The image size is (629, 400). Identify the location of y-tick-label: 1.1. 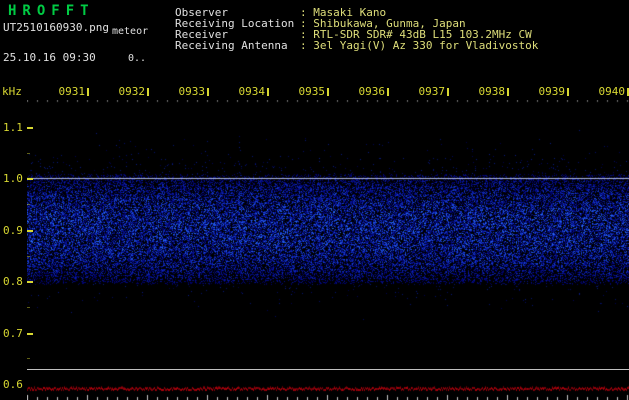
(13, 127).